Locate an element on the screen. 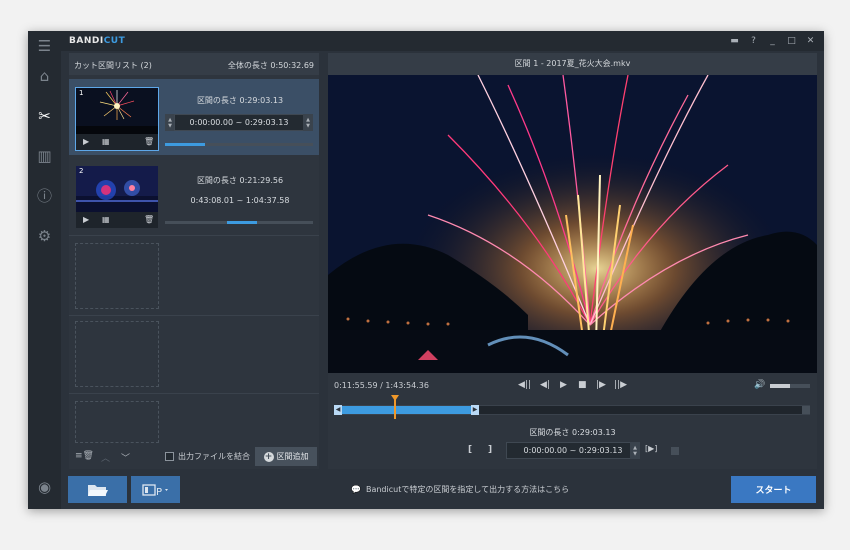  stop-button: ■ is located at coordinates (582, 385).